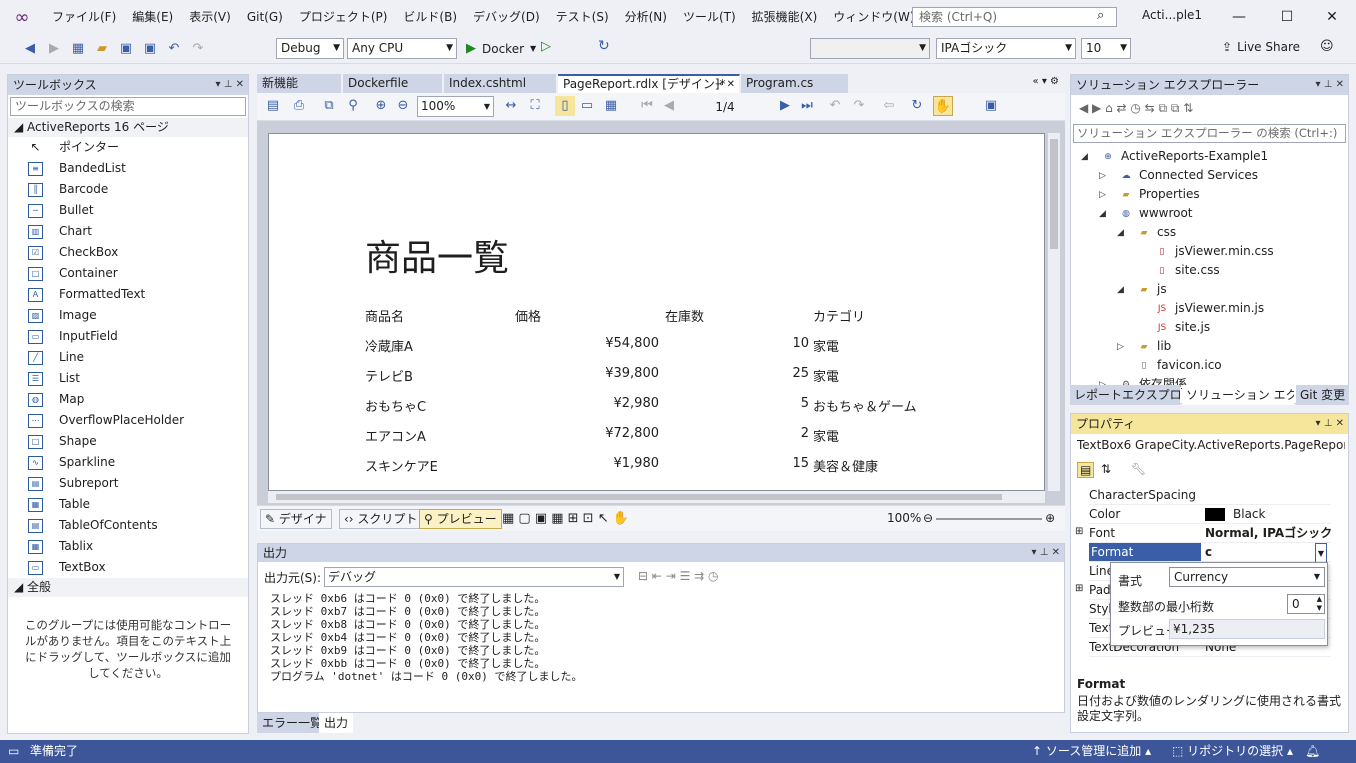 The image size is (1356, 763). What do you see at coordinates (889, 106) in the screenshot?
I see `parent-report-icon: ⇦` at bounding box center [889, 106].